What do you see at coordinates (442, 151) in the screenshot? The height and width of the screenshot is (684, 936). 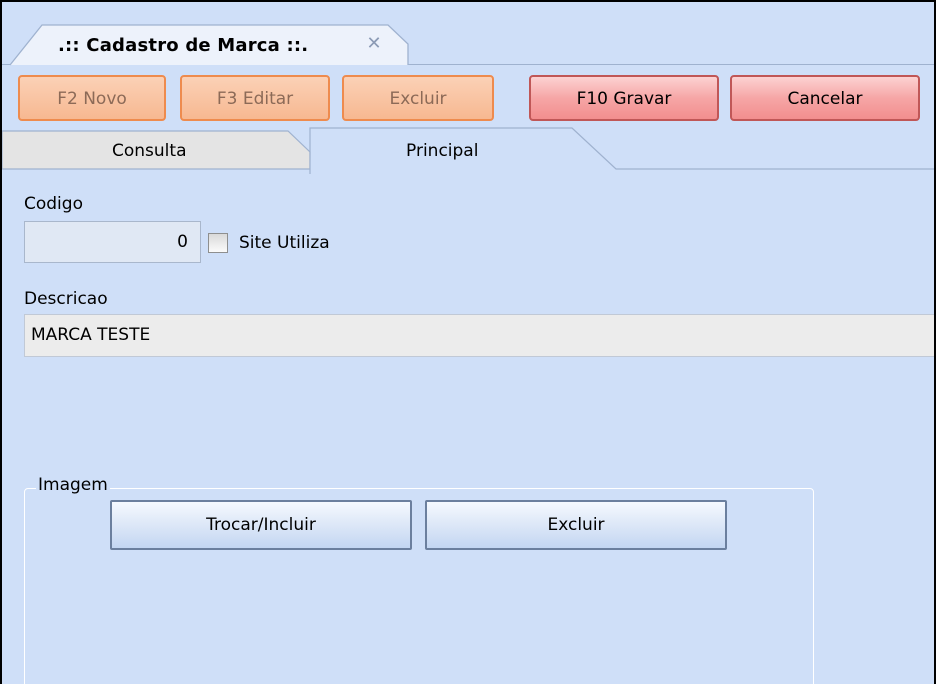 I see `tab-principal: Principal` at bounding box center [442, 151].